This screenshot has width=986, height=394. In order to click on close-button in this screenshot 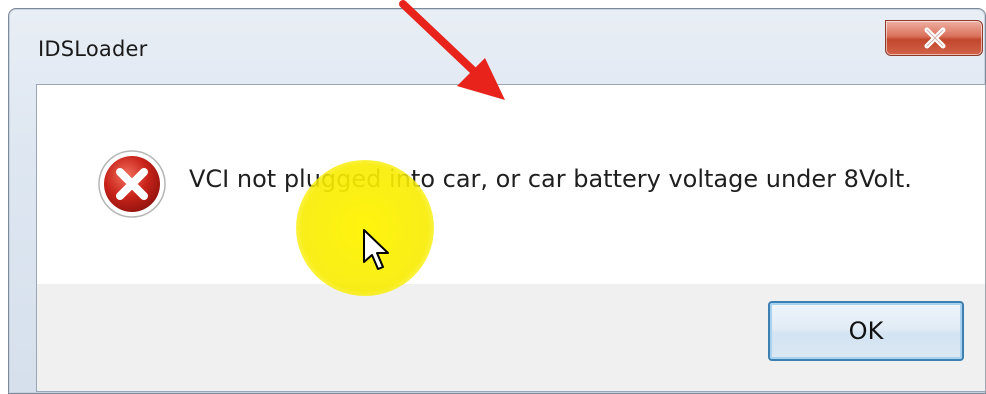, I will do `click(934, 38)`.